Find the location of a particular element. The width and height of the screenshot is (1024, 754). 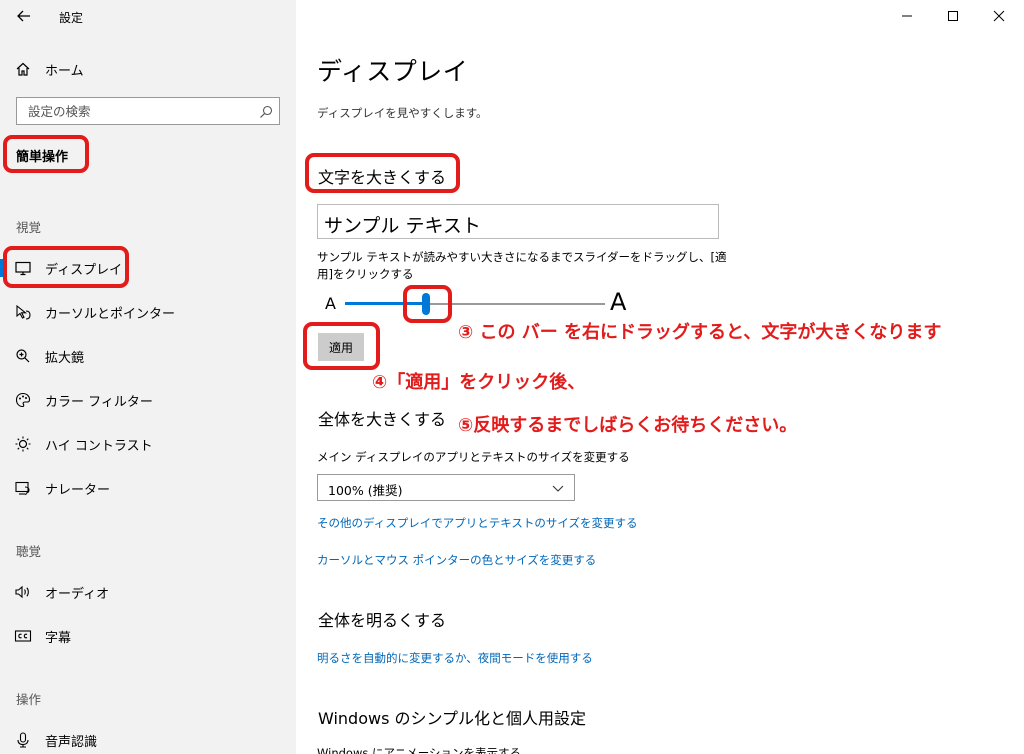

other-displays-link: その他のディスプレイでアプリとテキストのサイズを変更する is located at coordinates (477, 523).